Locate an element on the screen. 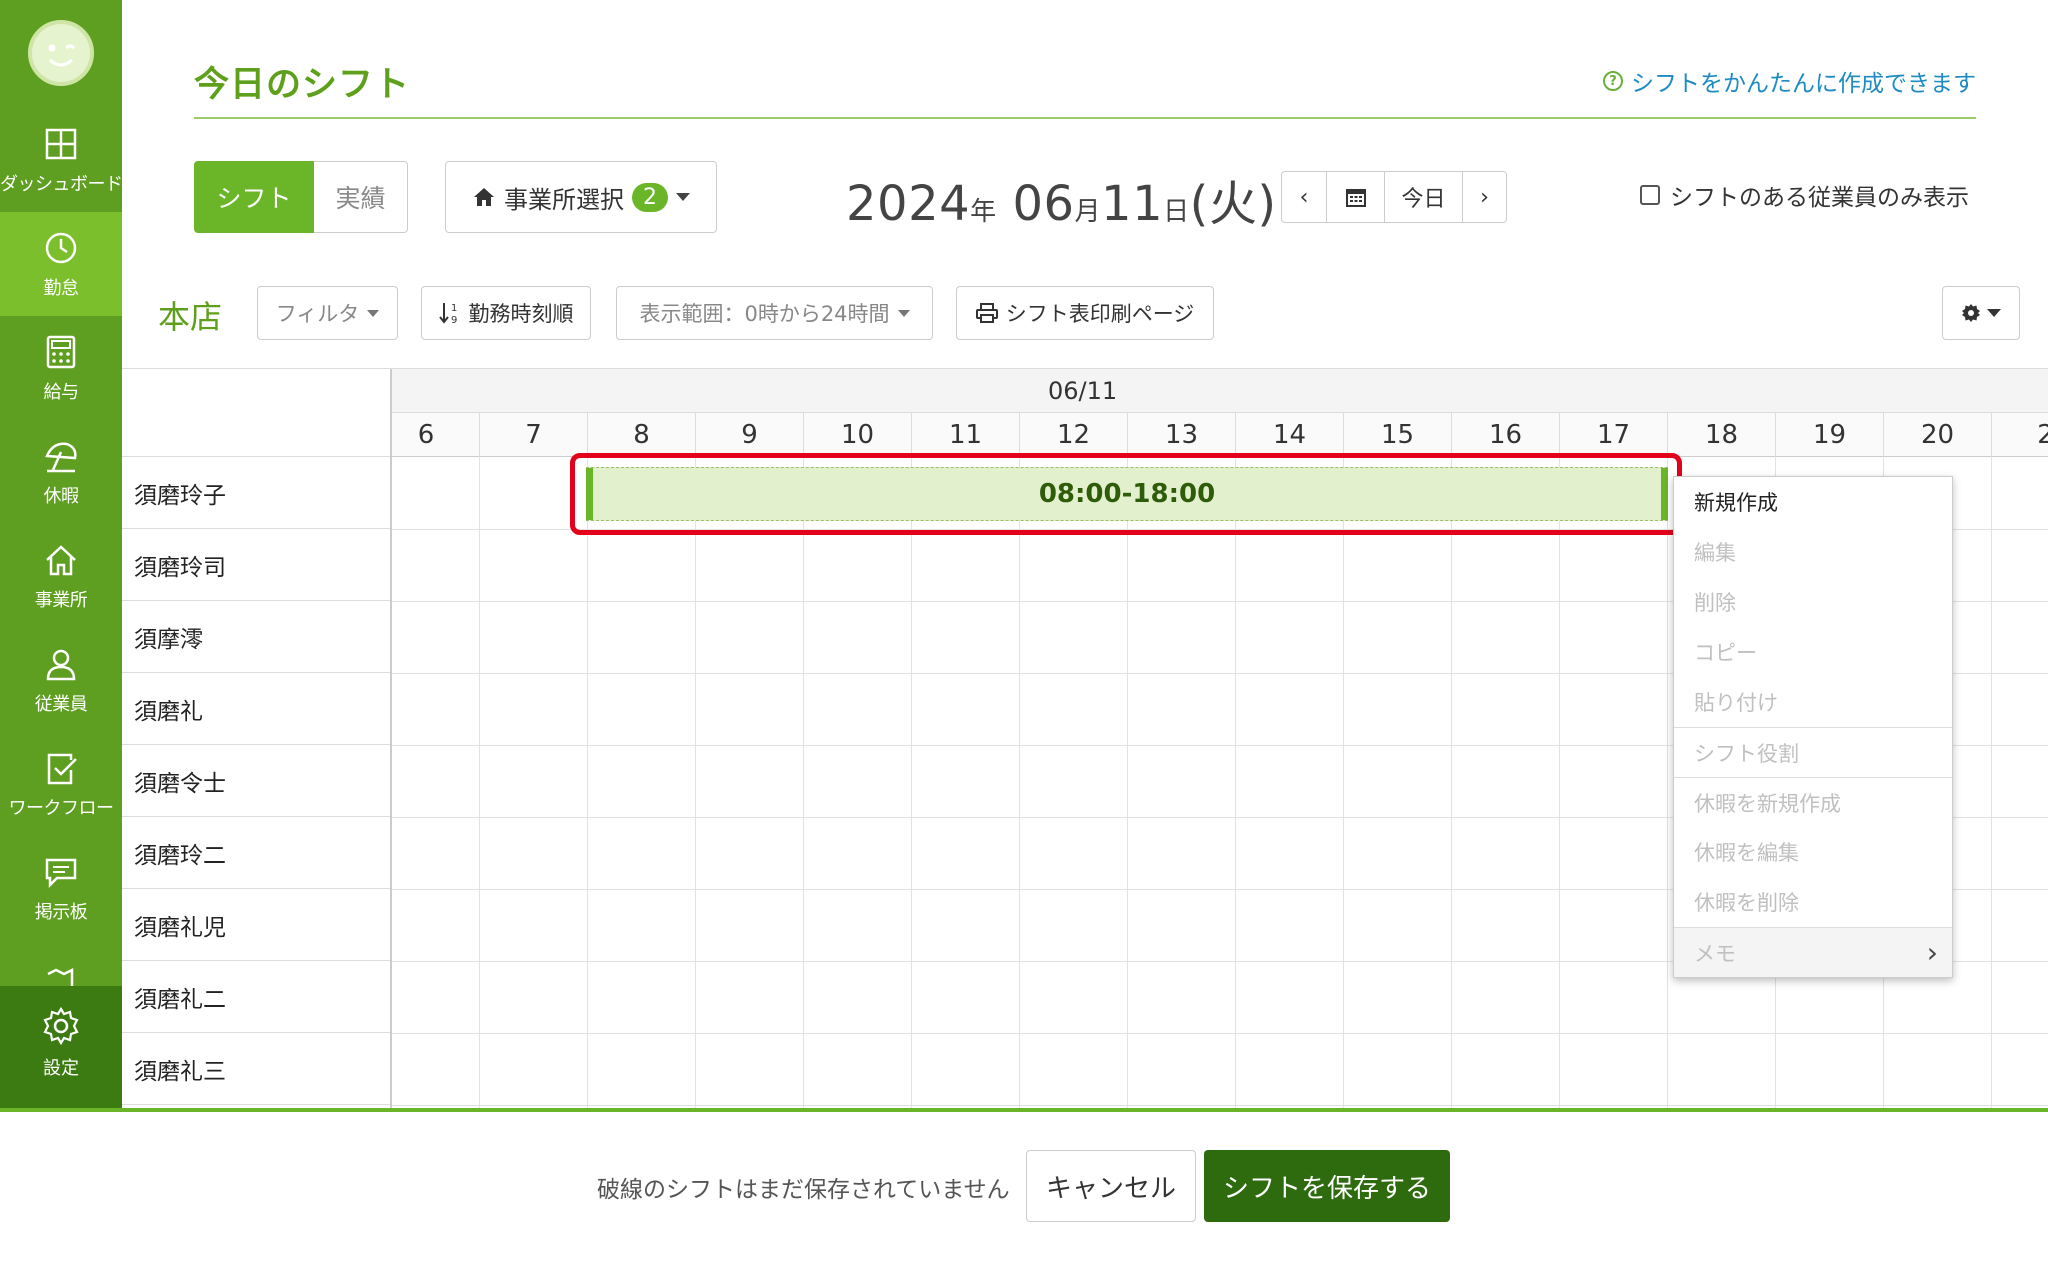 The width and height of the screenshot is (2048, 1266). hour-label: 19 is located at coordinates (1829, 435).